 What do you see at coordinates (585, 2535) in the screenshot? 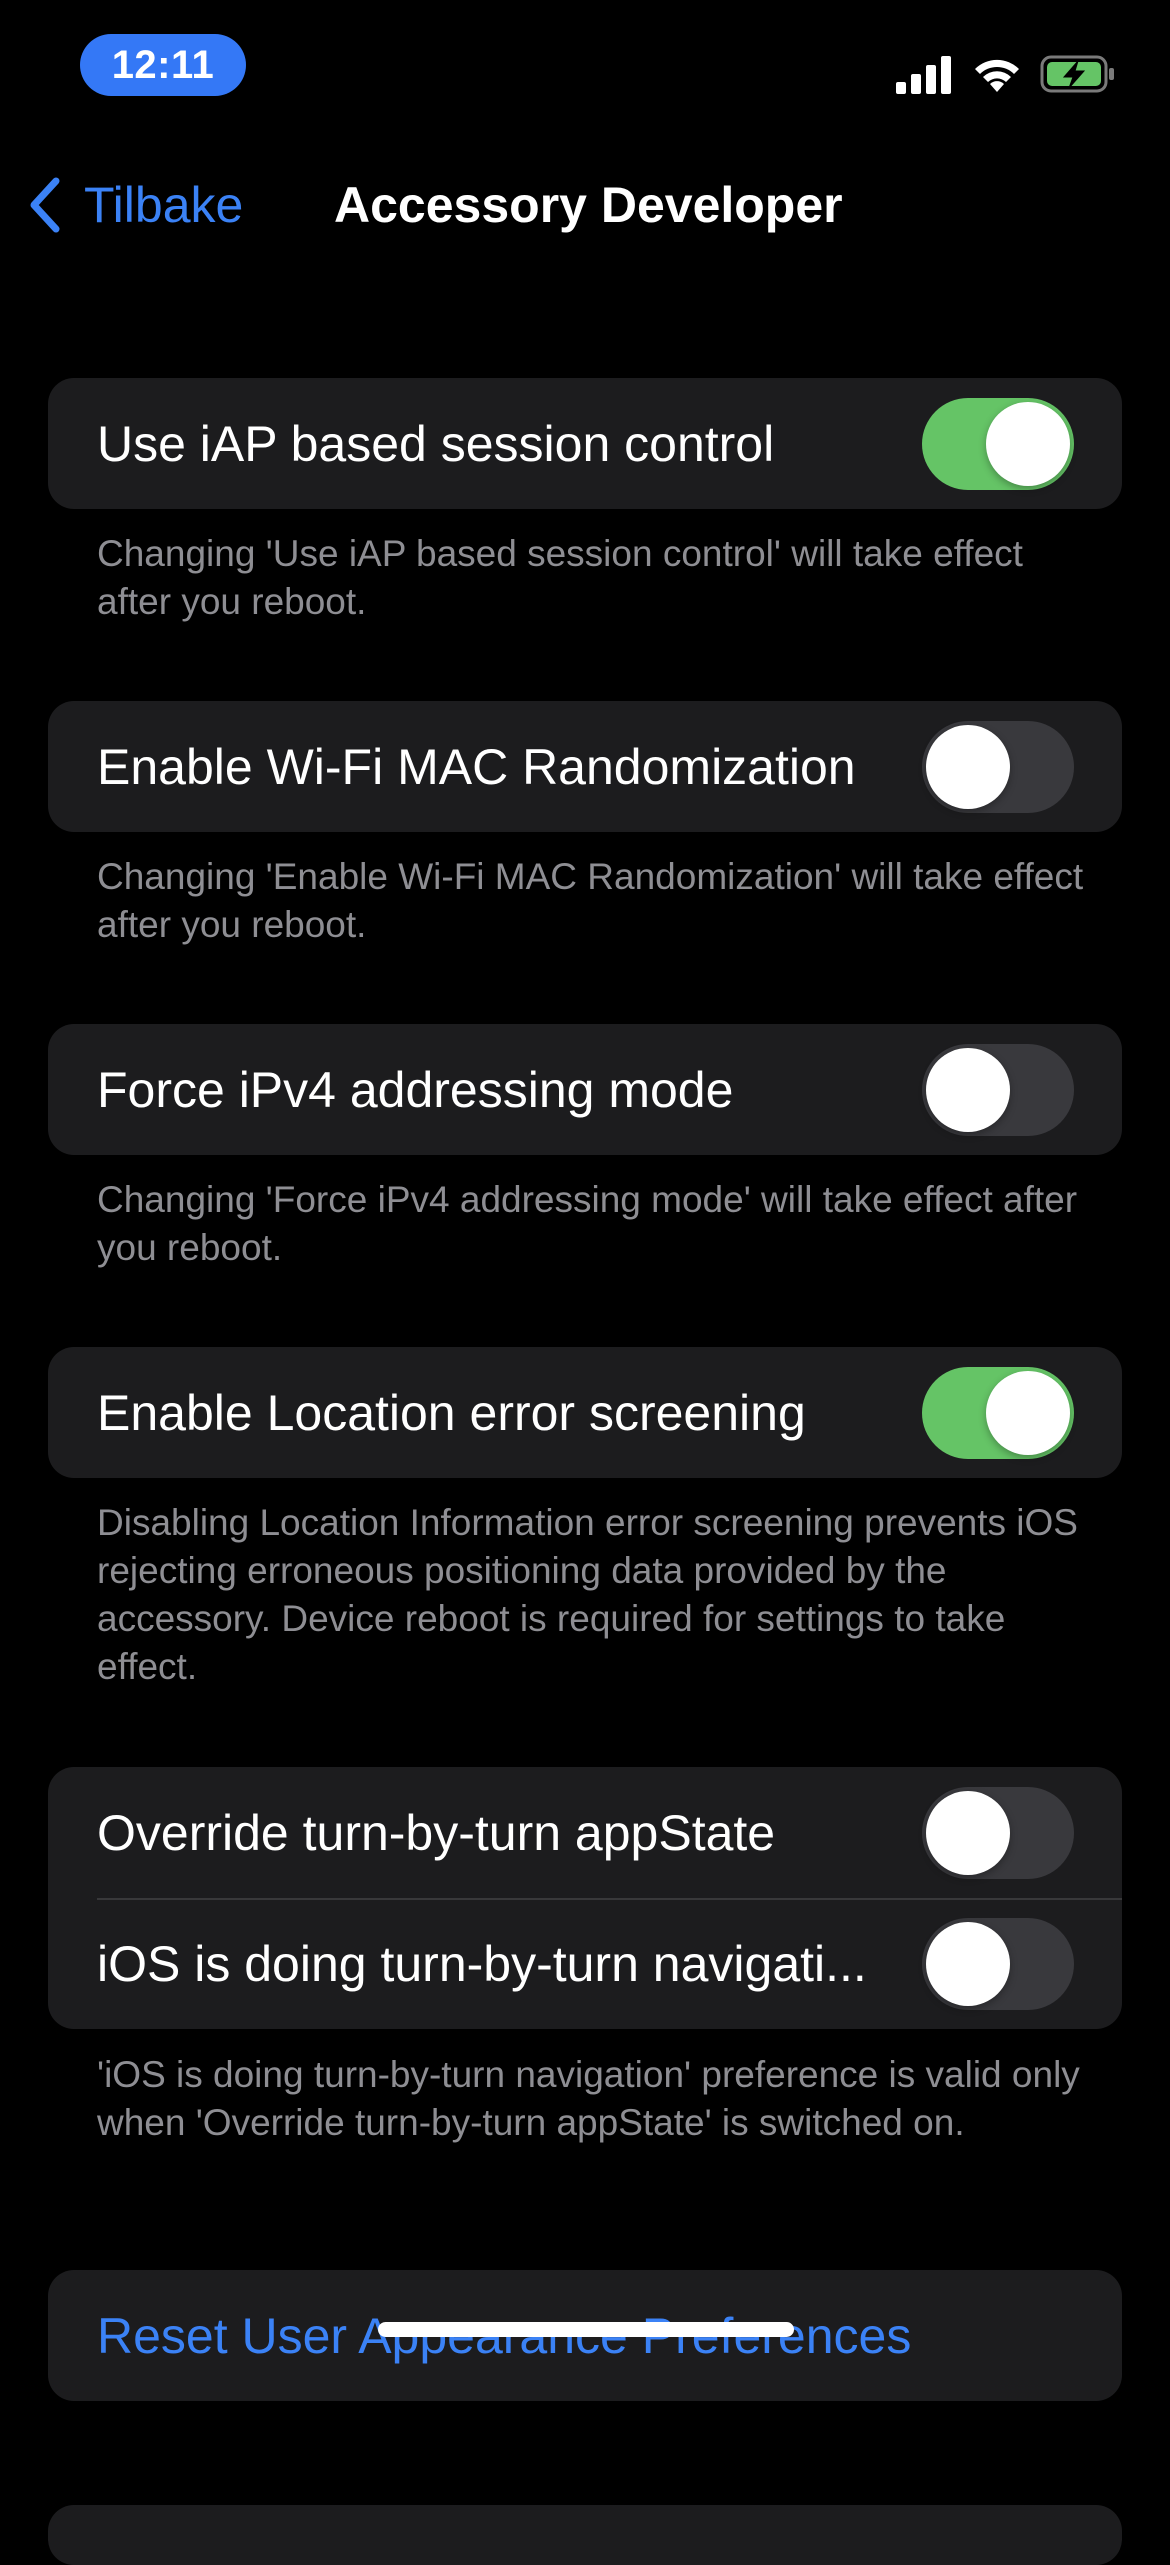
I see `next-group-peek` at bounding box center [585, 2535].